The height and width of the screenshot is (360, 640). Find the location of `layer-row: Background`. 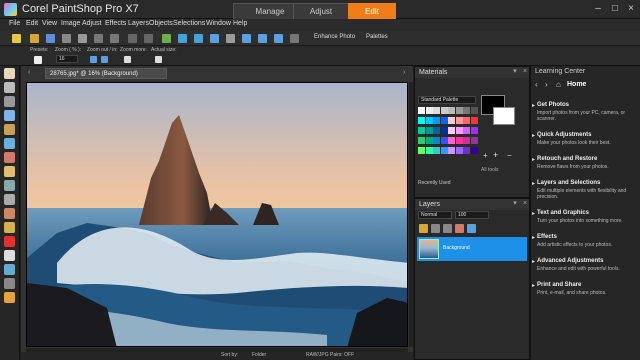

layer-row: Background is located at coordinates (472, 249).